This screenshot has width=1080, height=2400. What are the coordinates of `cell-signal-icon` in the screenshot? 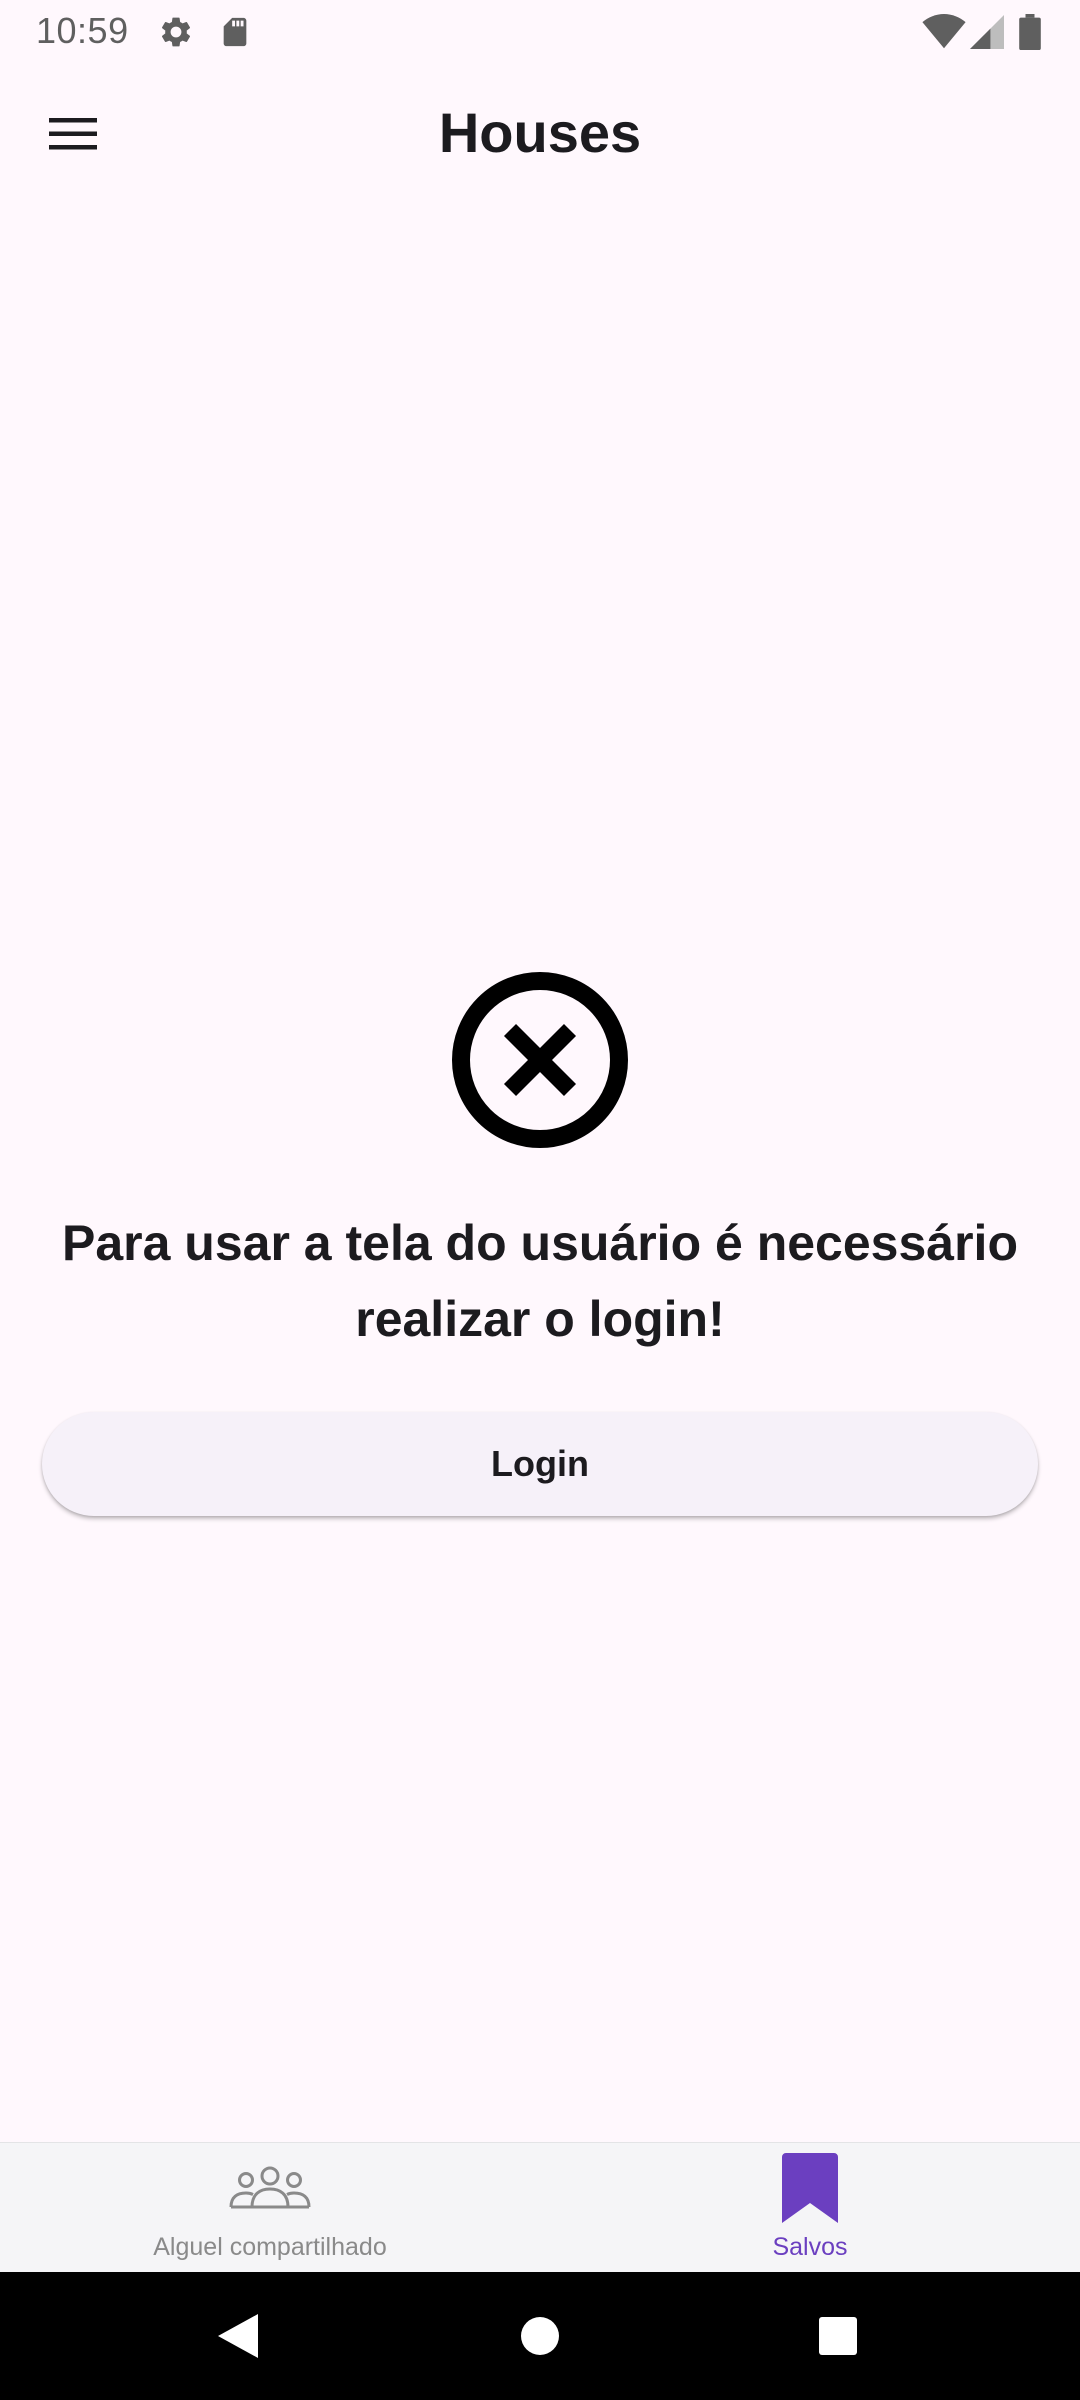 It's located at (987, 34).